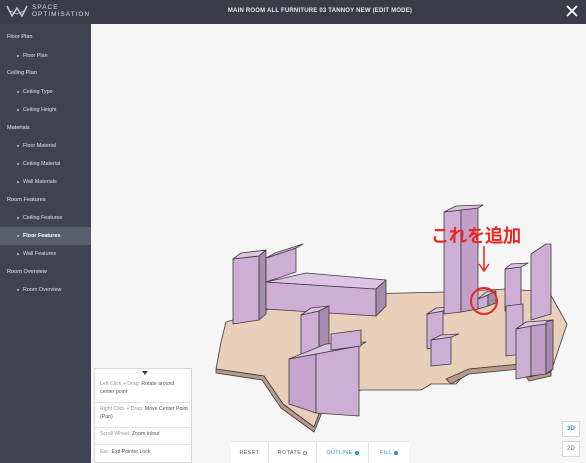  I want to click on close-icon, so click(572, 11).